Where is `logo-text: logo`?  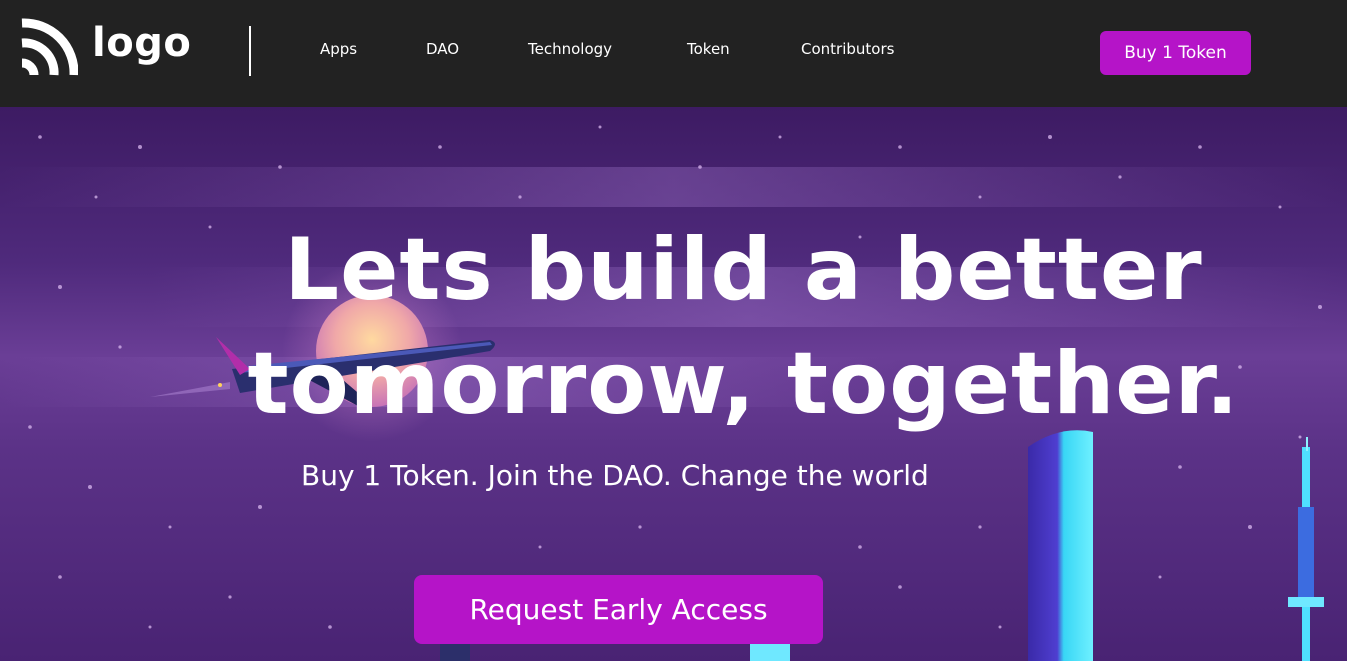 logo-text: logo is located at coordinates (142, 43).